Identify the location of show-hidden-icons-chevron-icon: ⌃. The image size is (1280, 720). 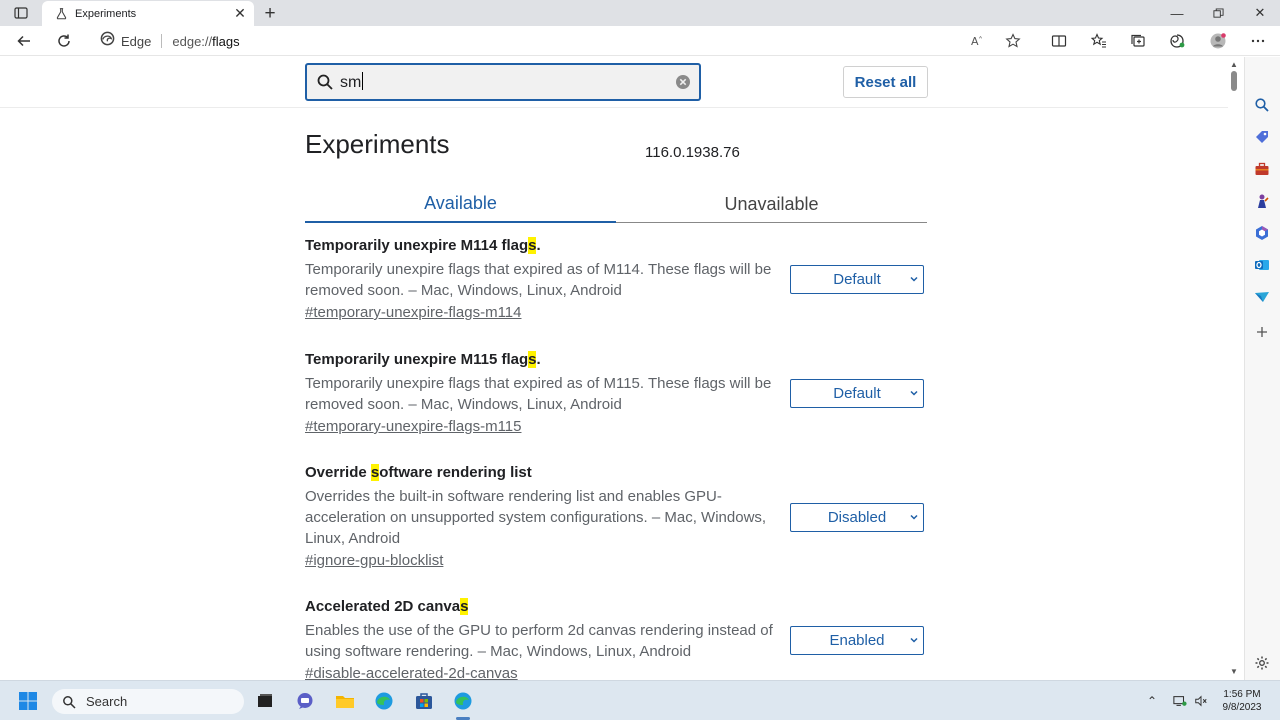
(1152, 701).